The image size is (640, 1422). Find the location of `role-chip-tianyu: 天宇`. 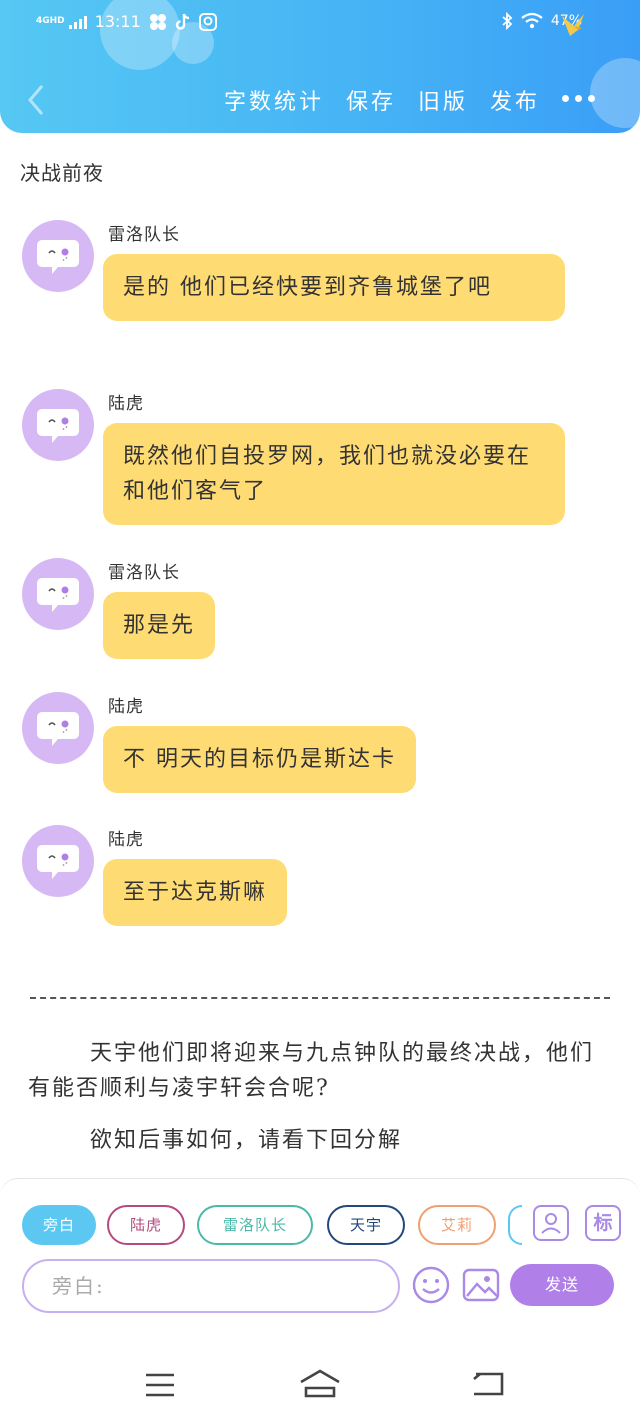

role-chip-tianyu: 天宇 is located at coordinates (366, 1225).